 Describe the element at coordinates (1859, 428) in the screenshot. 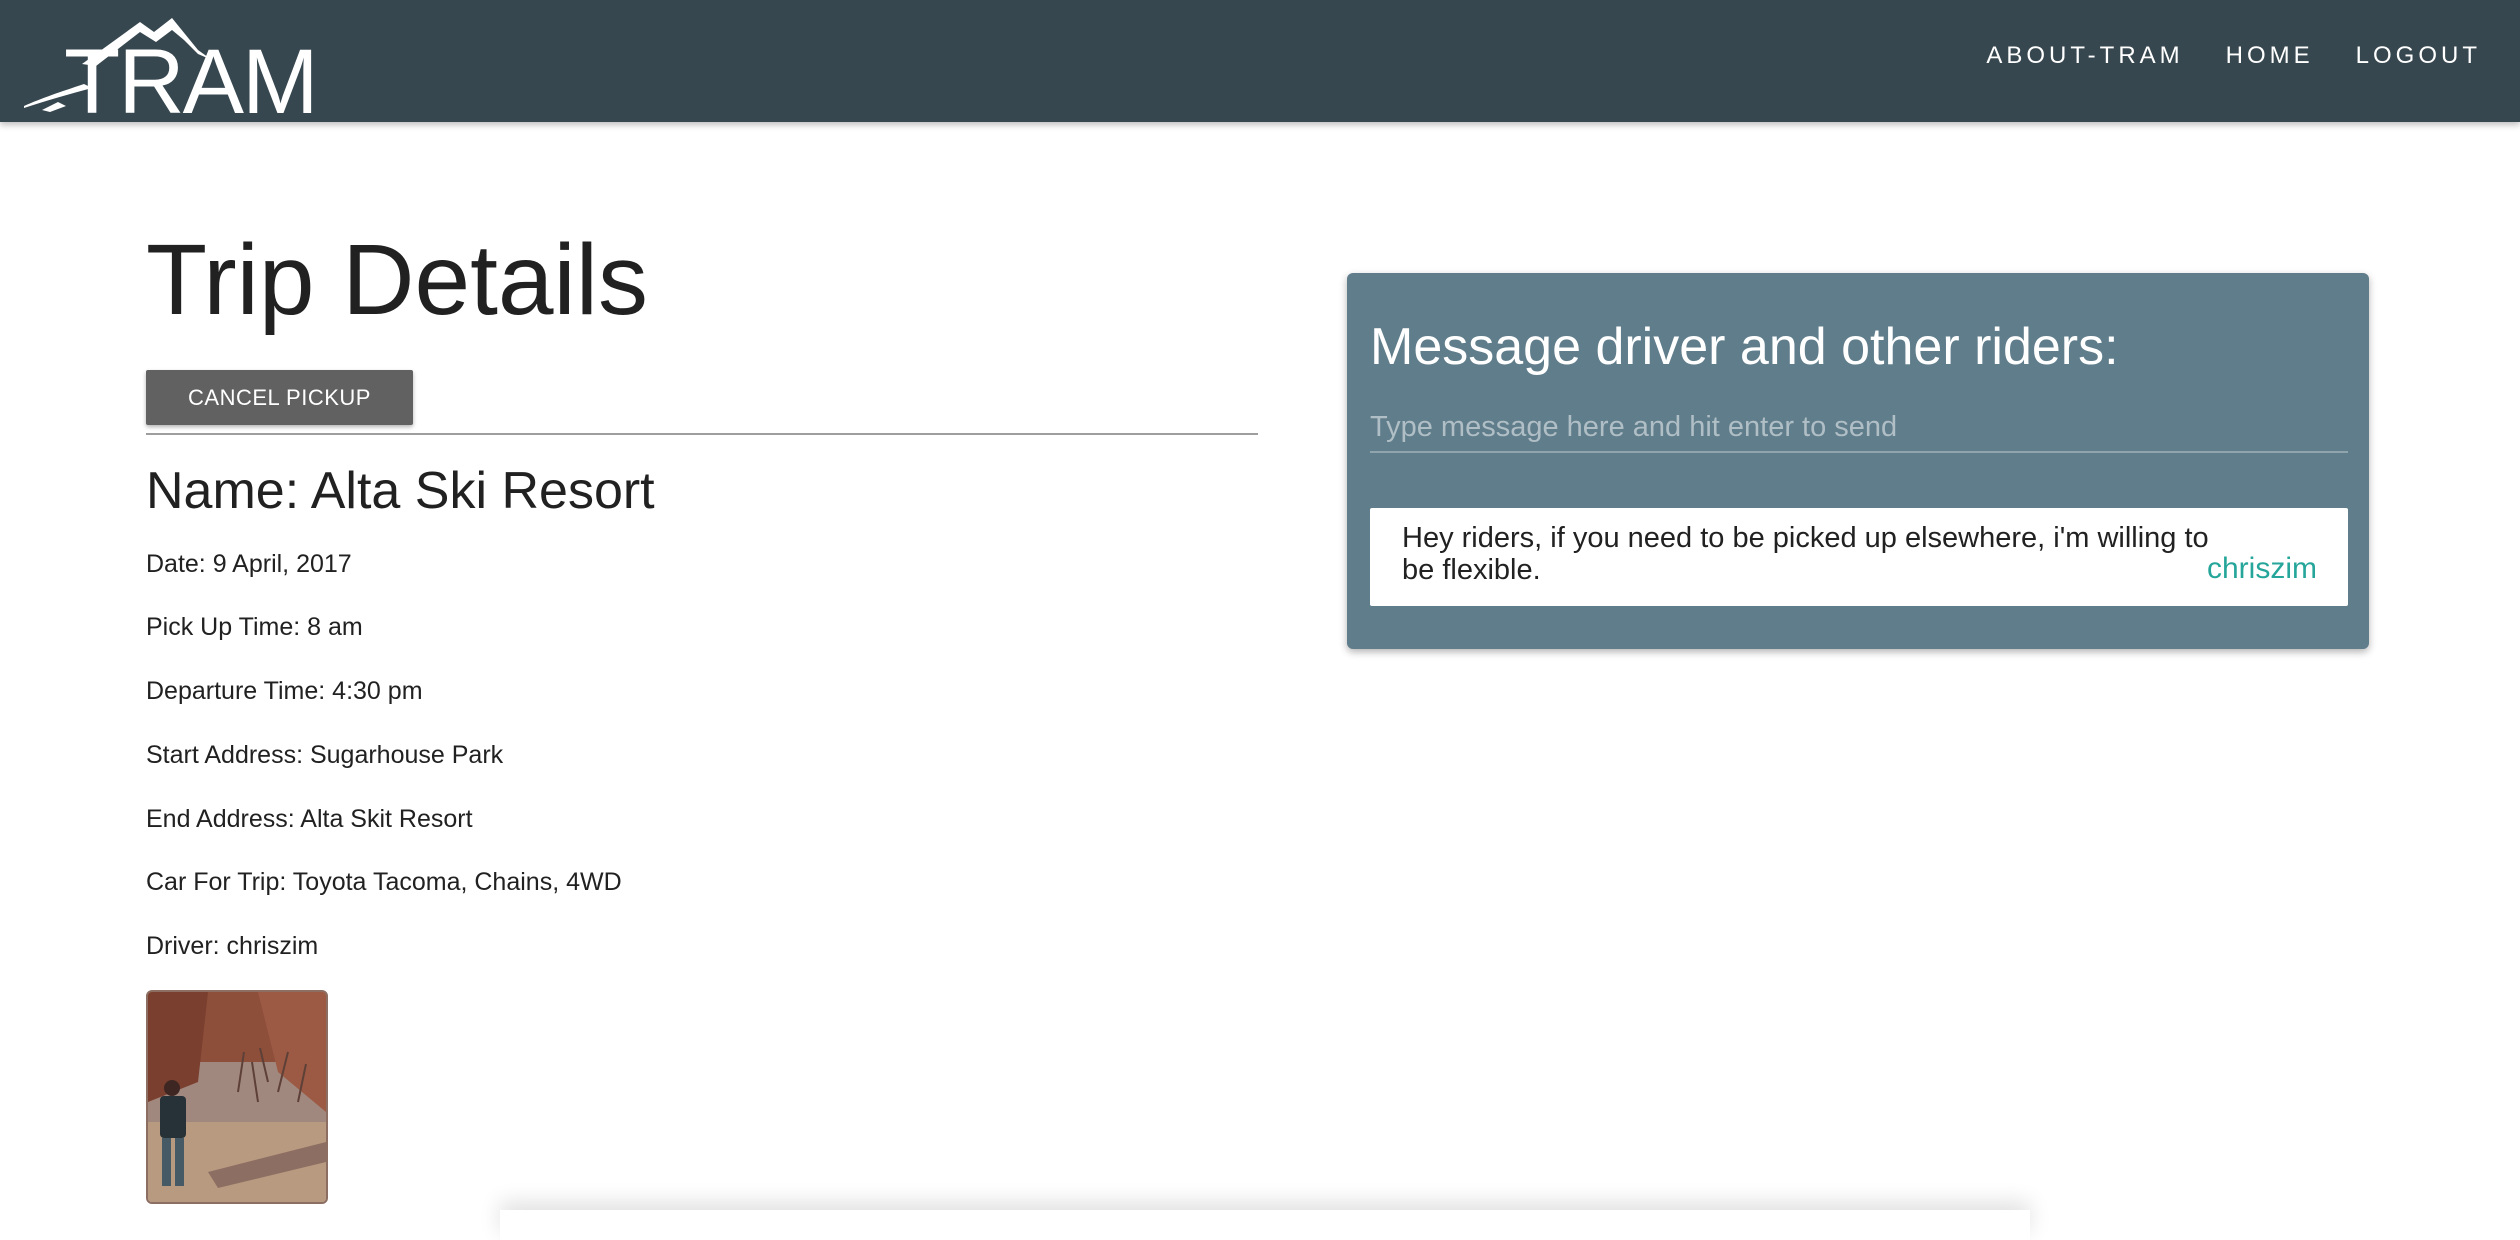

I see `message-input` at that location.